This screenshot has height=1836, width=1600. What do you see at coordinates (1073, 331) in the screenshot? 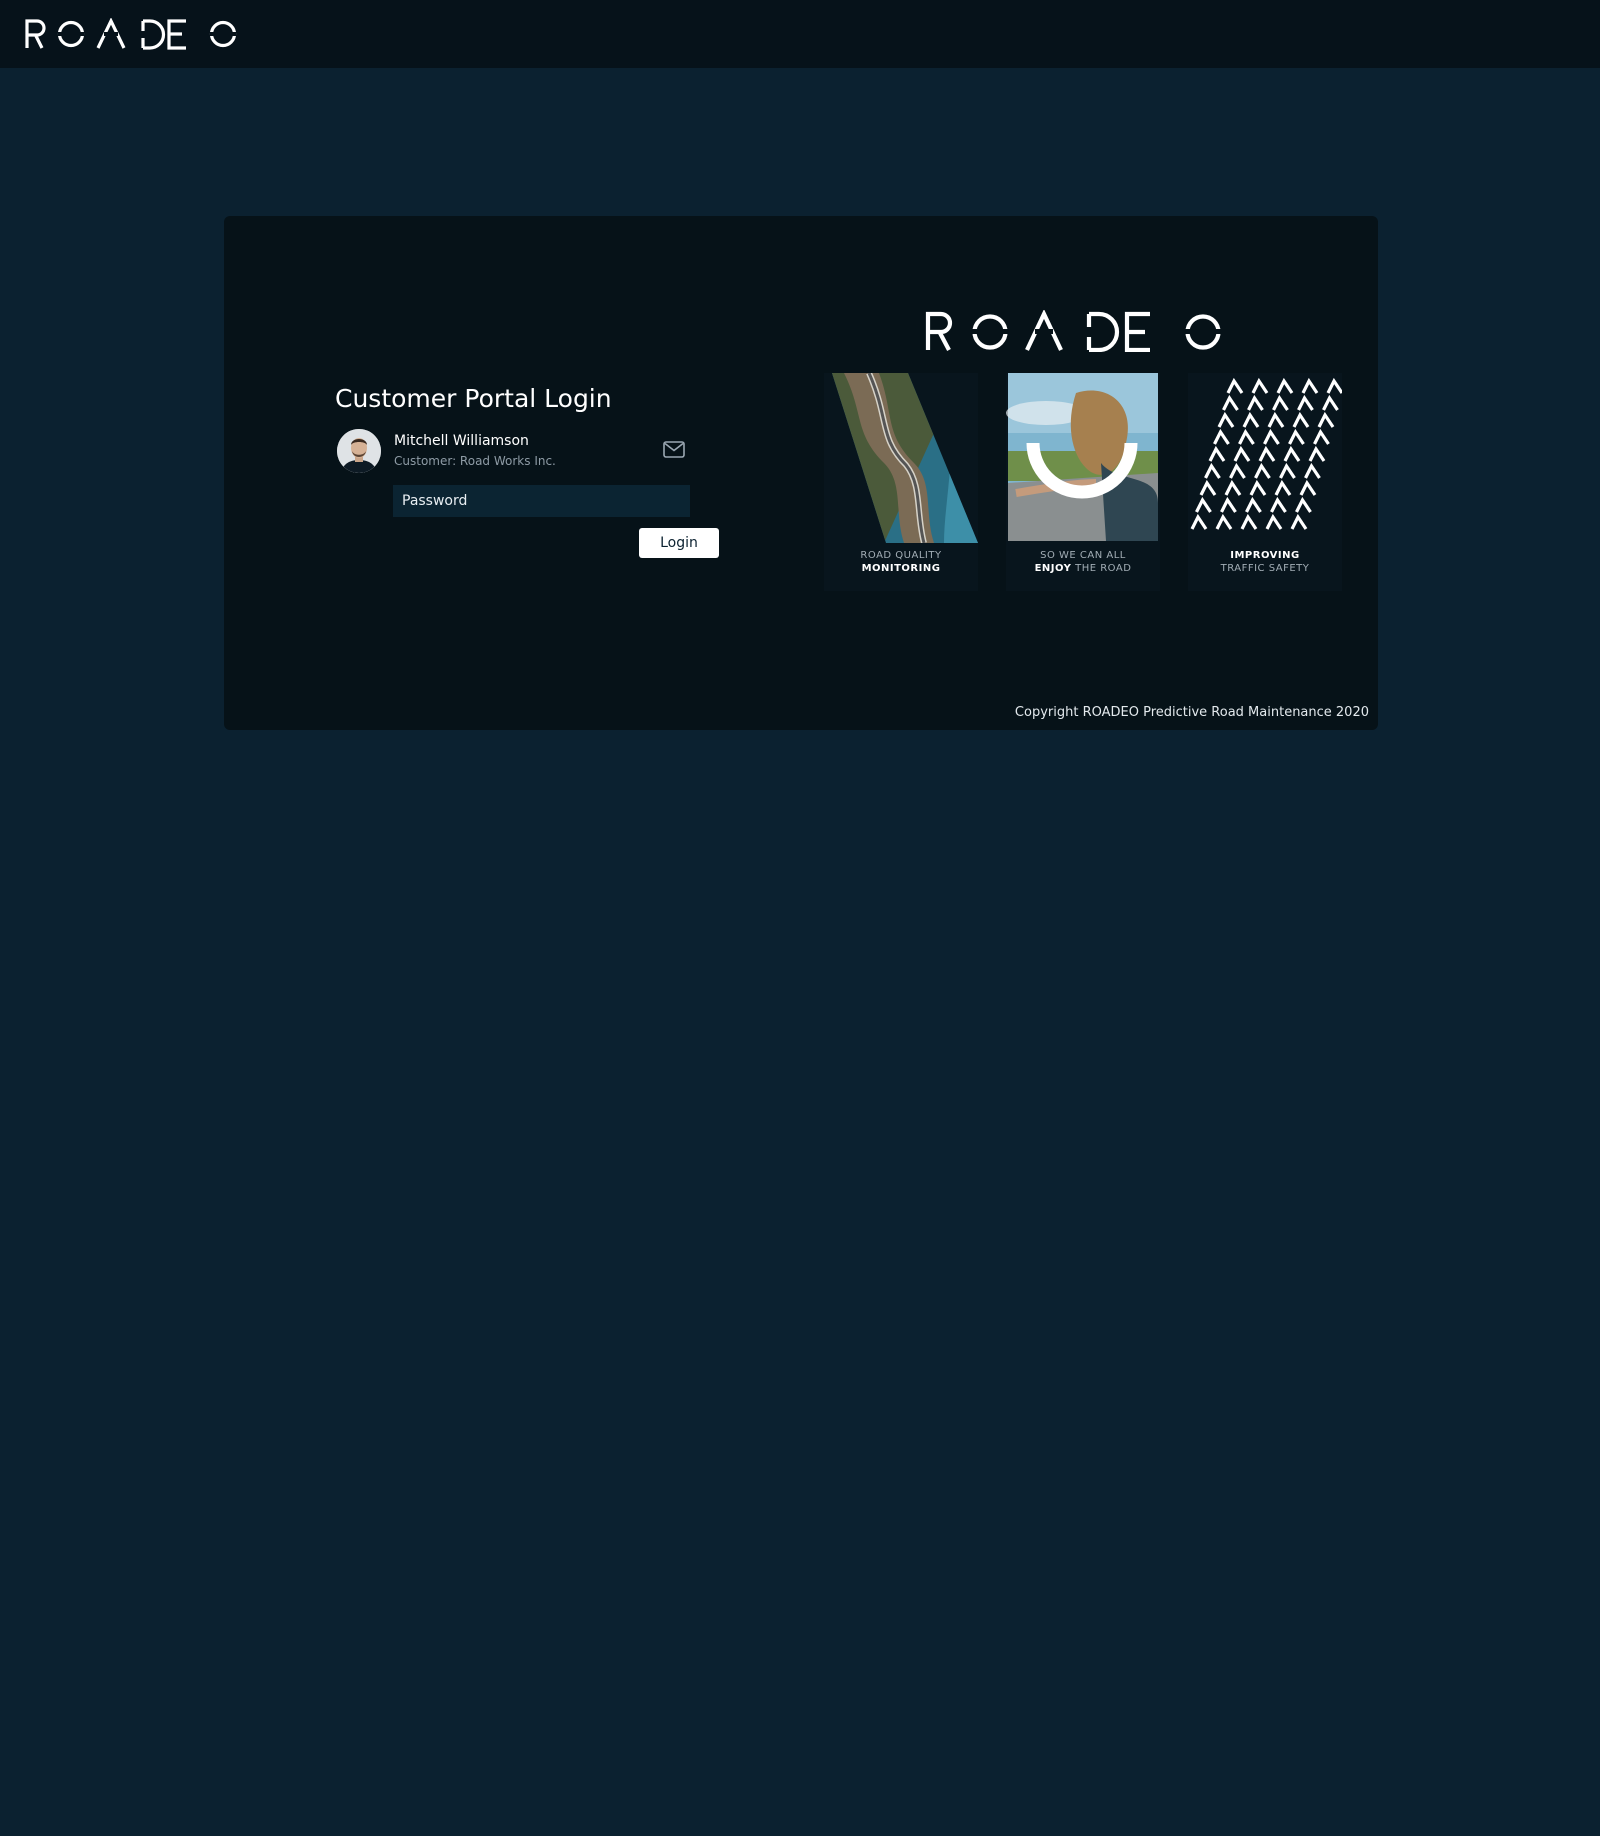
I see `roadeo-brand-logo` at bounding box center [1073, 331].